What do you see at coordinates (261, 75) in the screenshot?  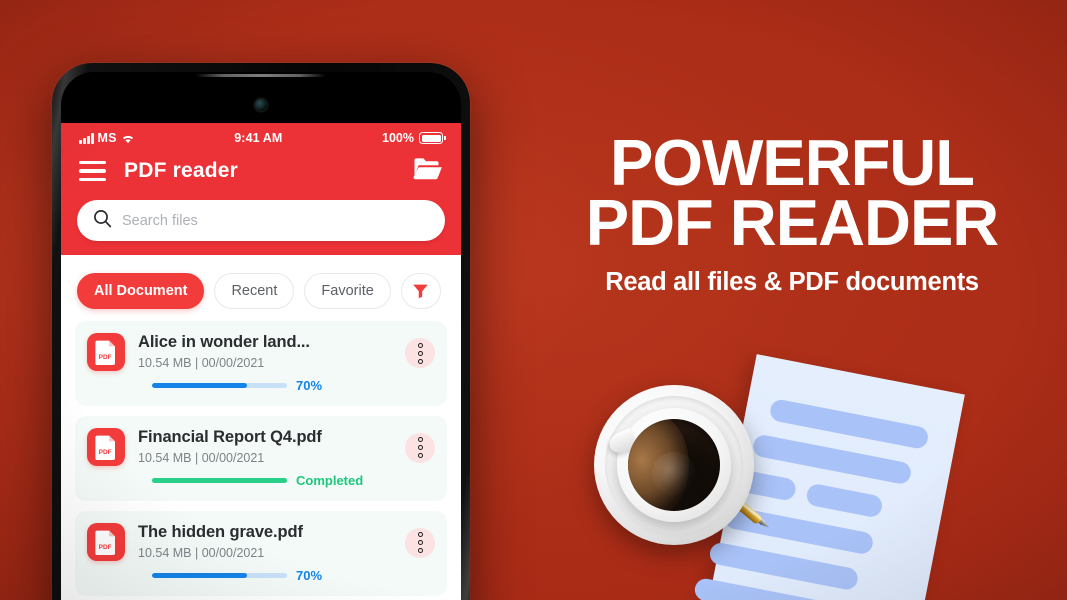 I see `earpiece-speaker` at bounding box center [261, 75].